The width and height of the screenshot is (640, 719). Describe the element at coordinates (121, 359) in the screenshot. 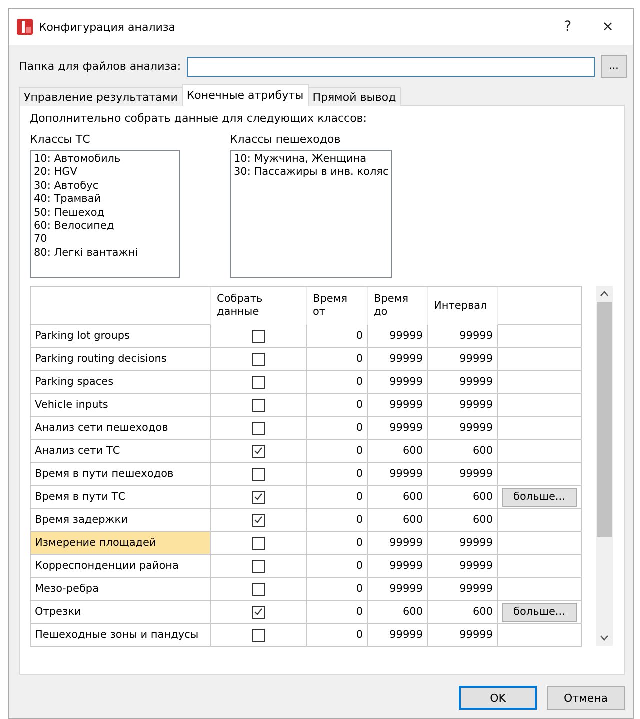

I see `row-name-cell: Parking routing decisions` at that location.